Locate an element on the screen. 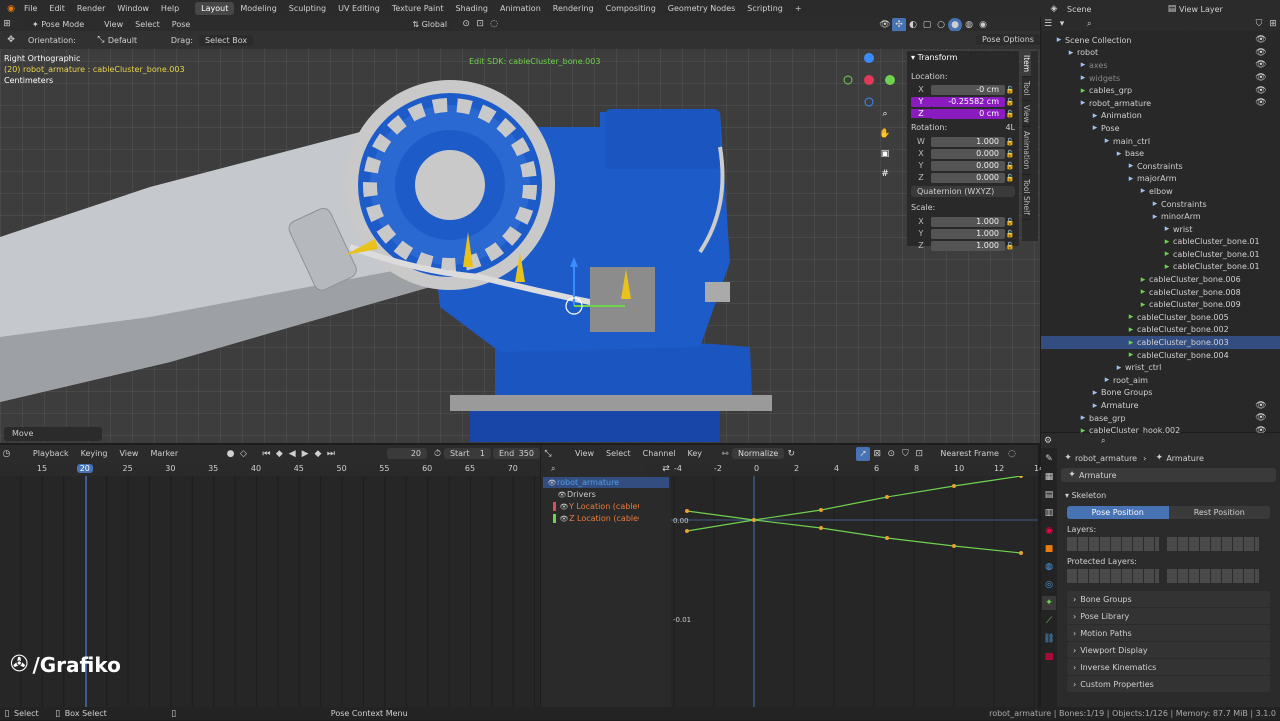  nav-gizmo-y is located at coordinates (890, 80).